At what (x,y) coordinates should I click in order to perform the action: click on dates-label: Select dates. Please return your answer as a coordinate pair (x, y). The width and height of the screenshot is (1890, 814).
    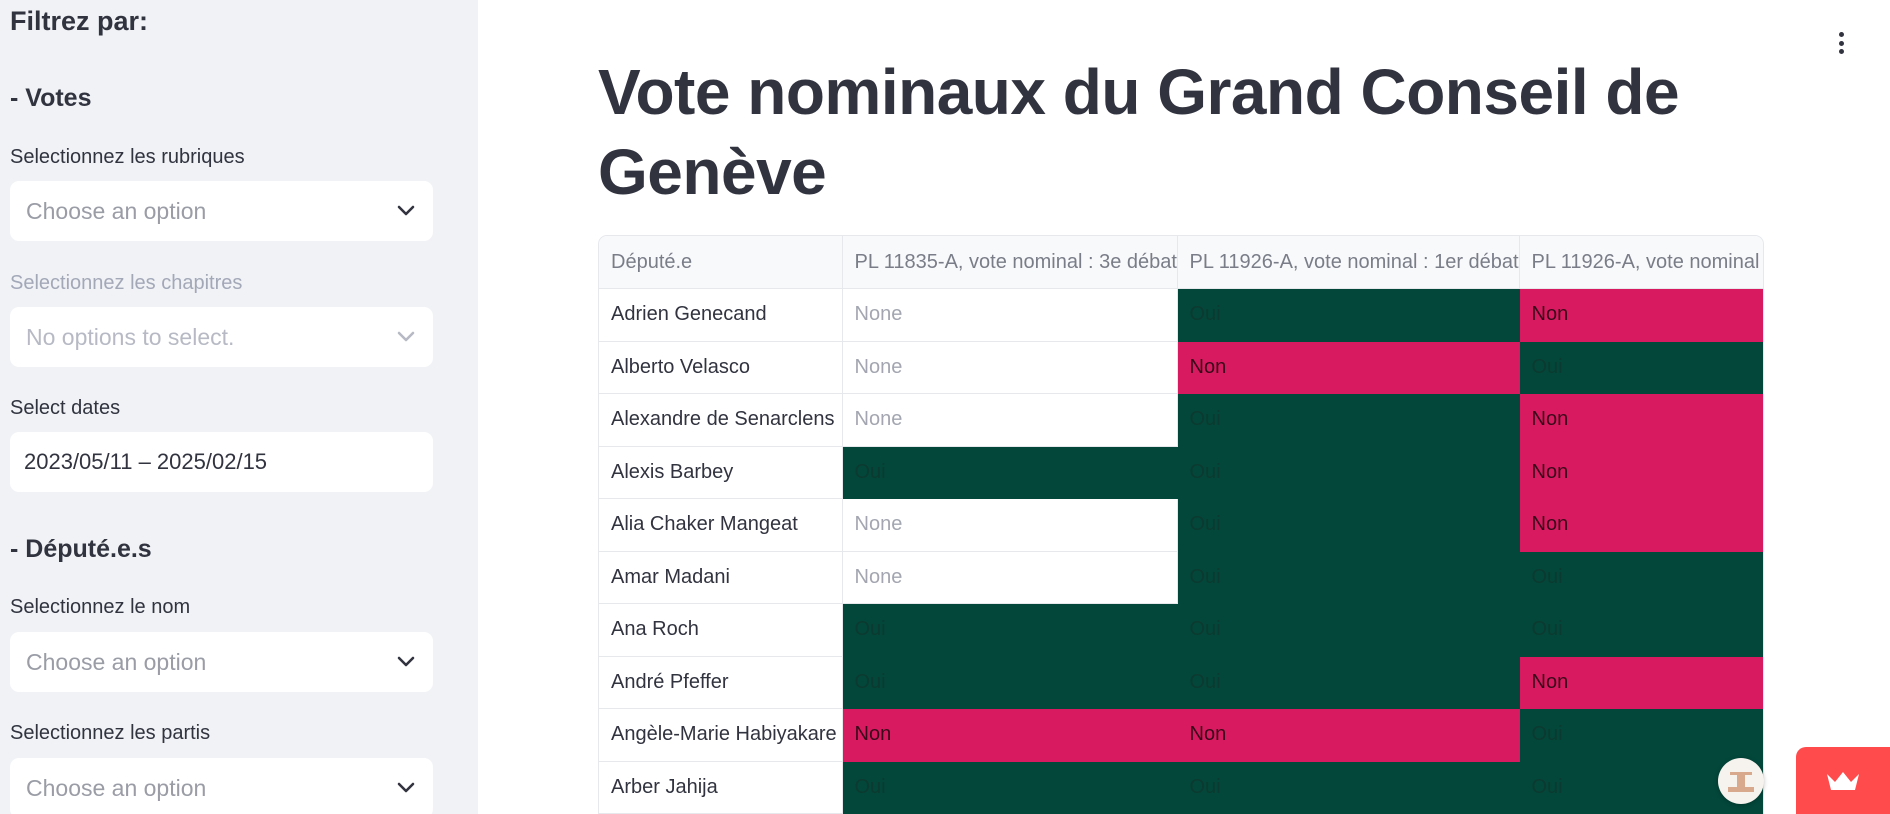
    Looking at the image, I should click on (65, 408).